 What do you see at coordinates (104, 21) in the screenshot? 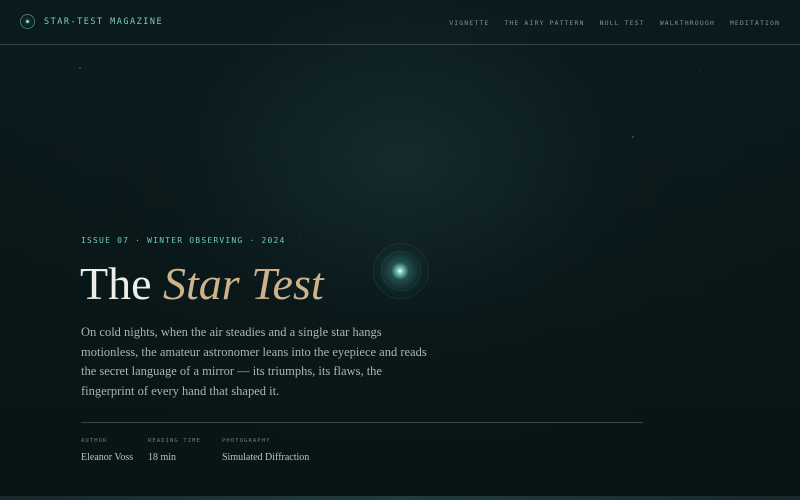
I see `brand-name: STAR-TEST MAGAZINE` at bounding box center [104, 21].